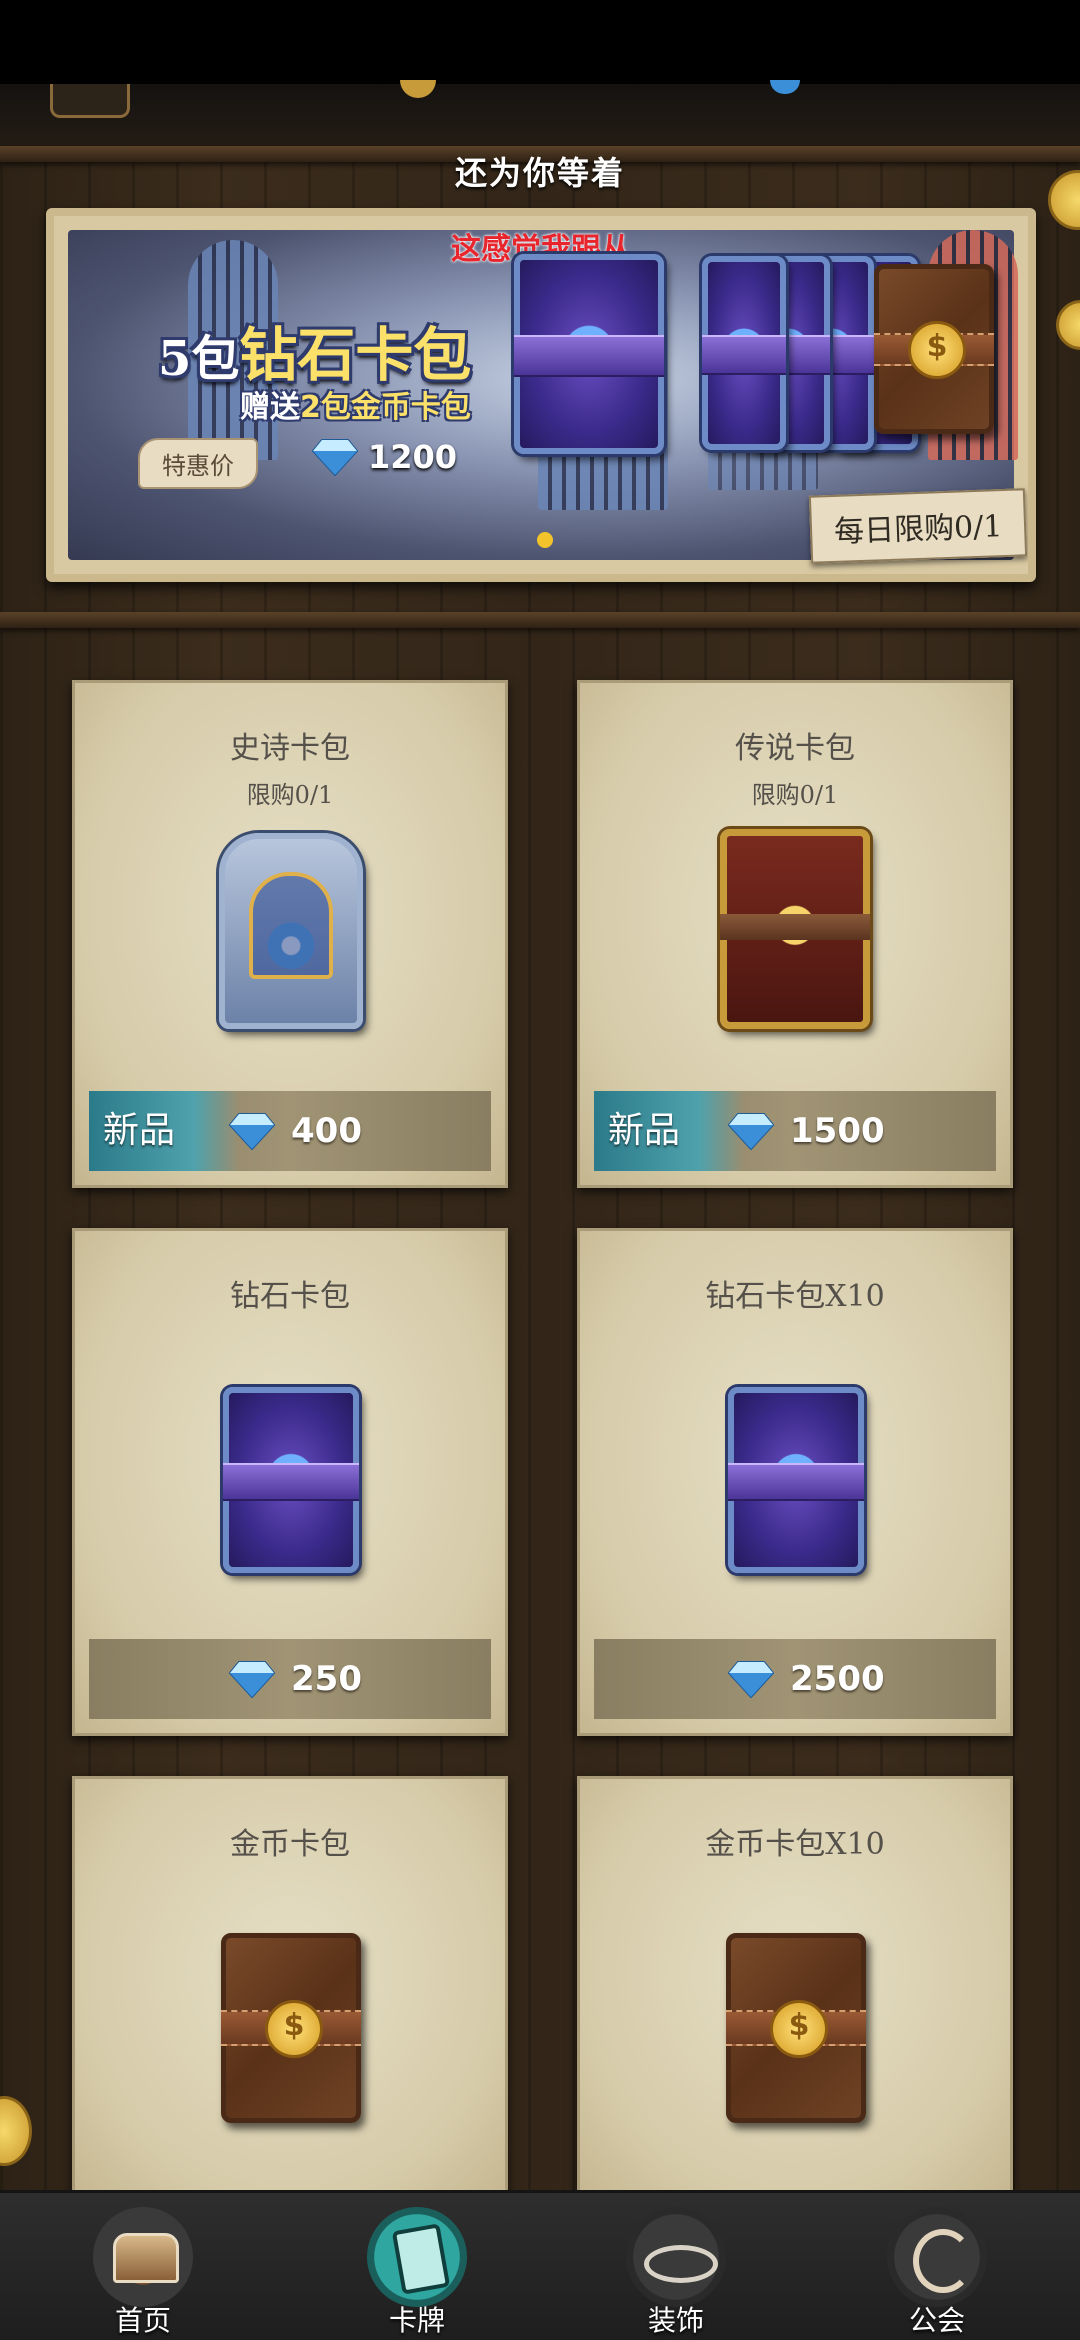  Describe the element at coordinates (199, 359) in the screenshot. I see `banner-title-count: 5包` at that location.